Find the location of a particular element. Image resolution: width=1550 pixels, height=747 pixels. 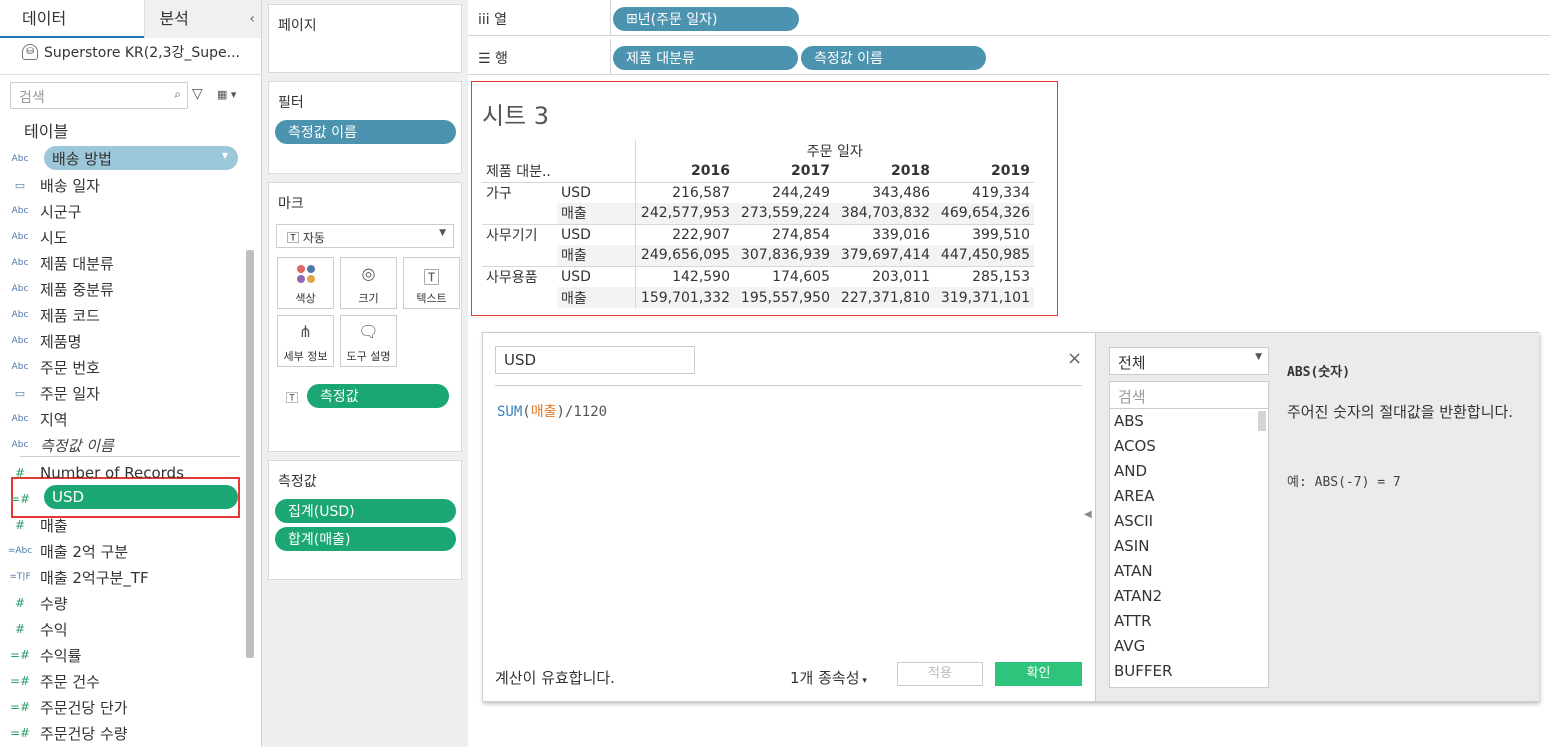

detail-label: 세부 정보 is located at coordinates (305, 356).